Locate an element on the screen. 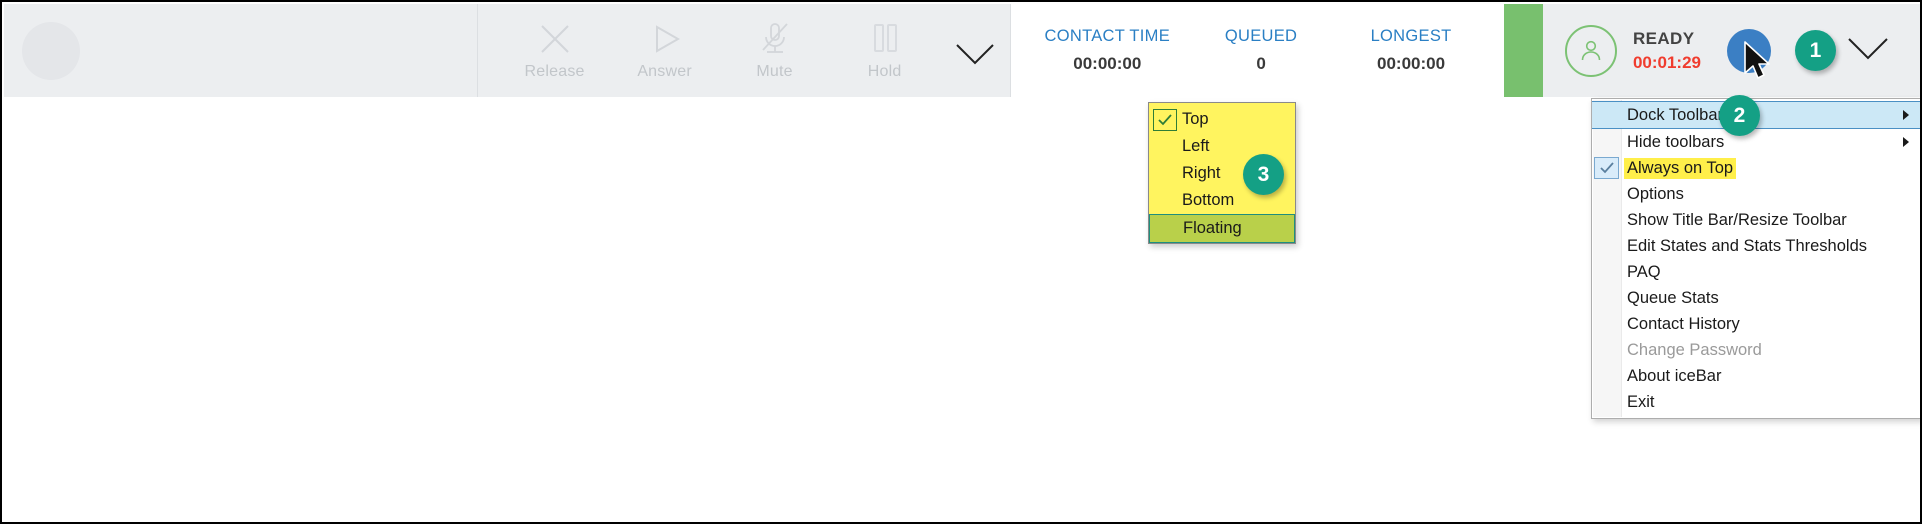  menu-item-queue-stats: Queue Stats is located at coordinates (1756, 298).